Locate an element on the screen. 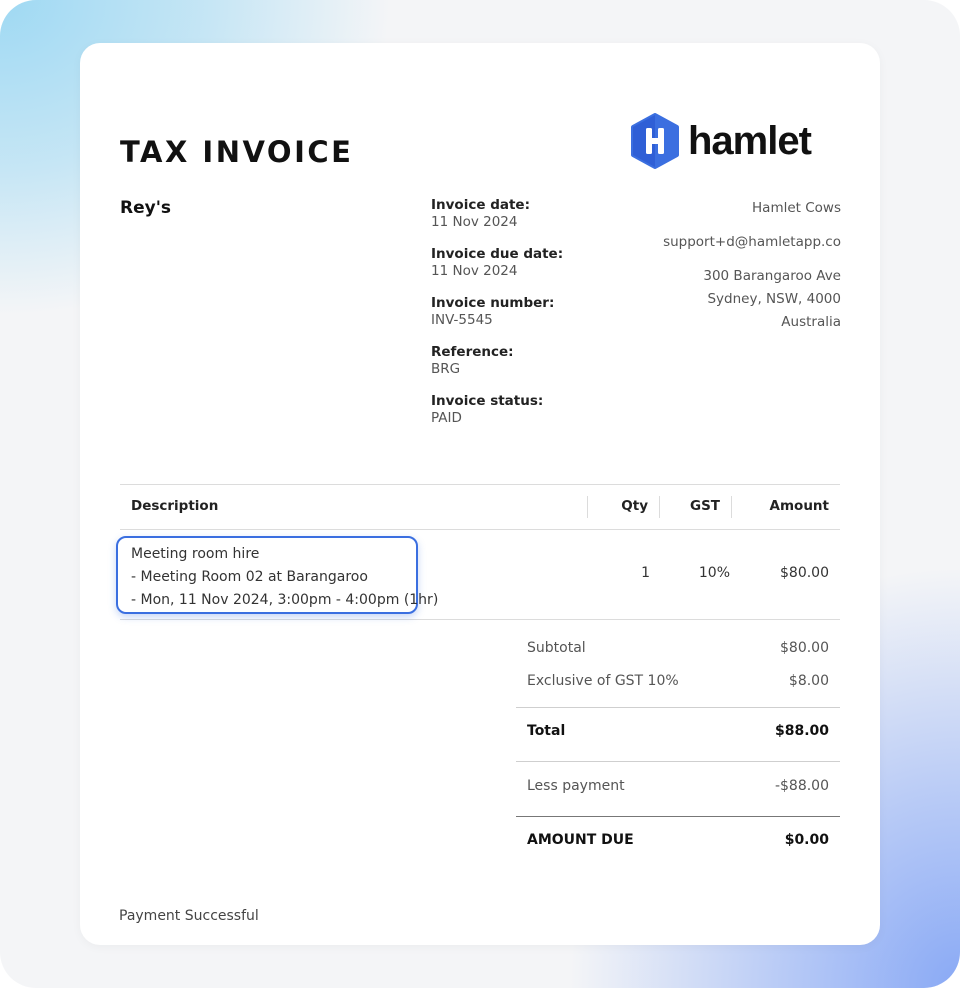  hamlet-h-hexagon-icon is located at coordinates (655, 141).